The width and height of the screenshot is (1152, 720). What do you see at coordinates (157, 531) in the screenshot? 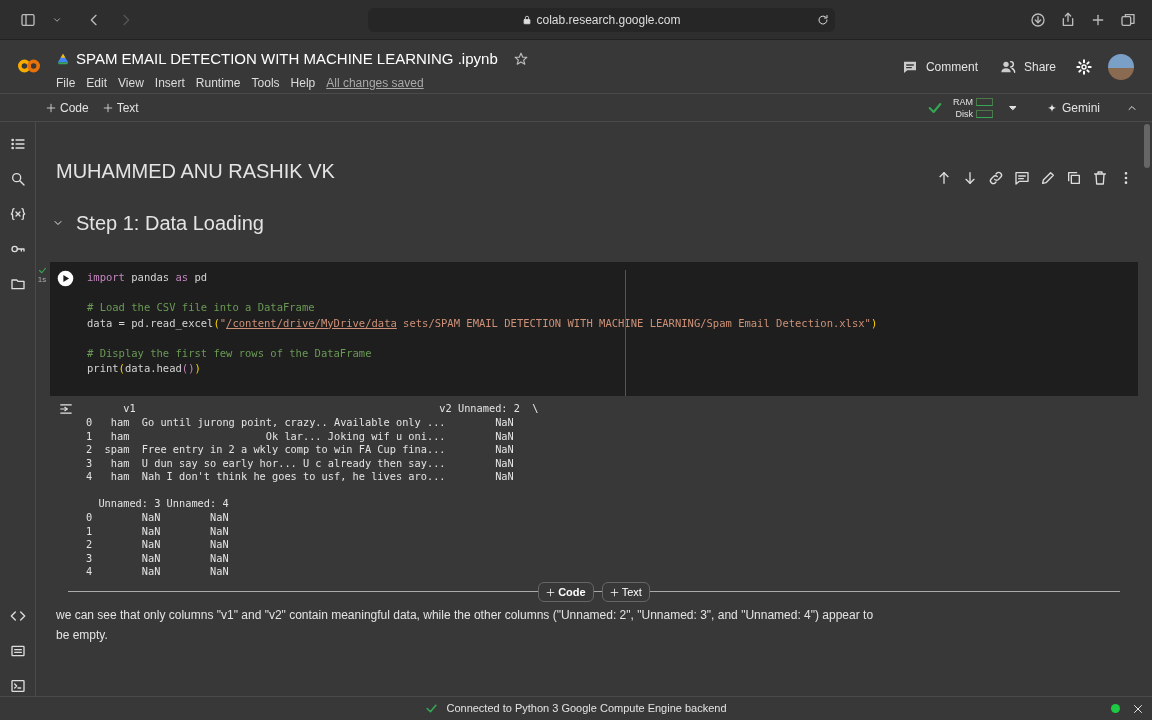
I see `output-line: 1 NaN NaN` at bounding box center [157, 531].